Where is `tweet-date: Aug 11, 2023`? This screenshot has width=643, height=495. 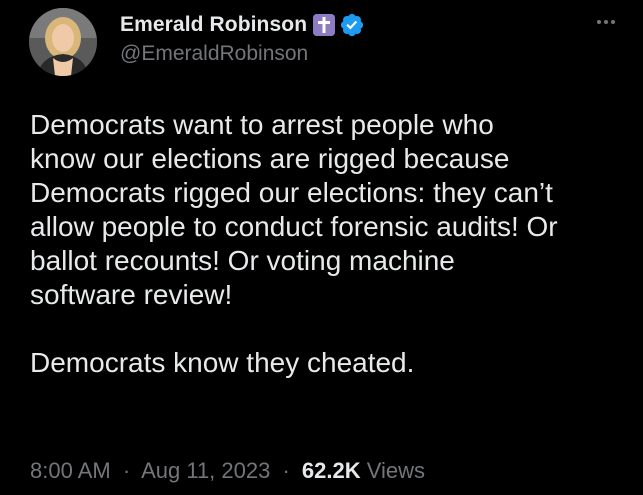 tweet-date: Aug 11, 2023 is located at coordinates (205, 470).